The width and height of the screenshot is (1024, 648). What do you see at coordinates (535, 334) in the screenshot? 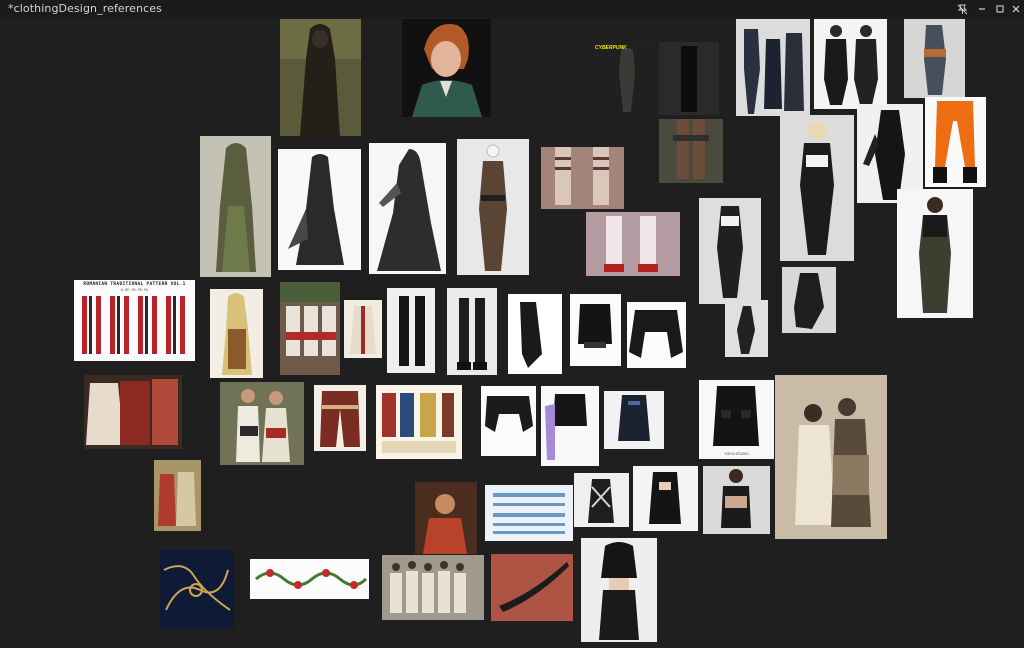
I see `reference-image-arm-sleeve` at bounding box center [535, 334].